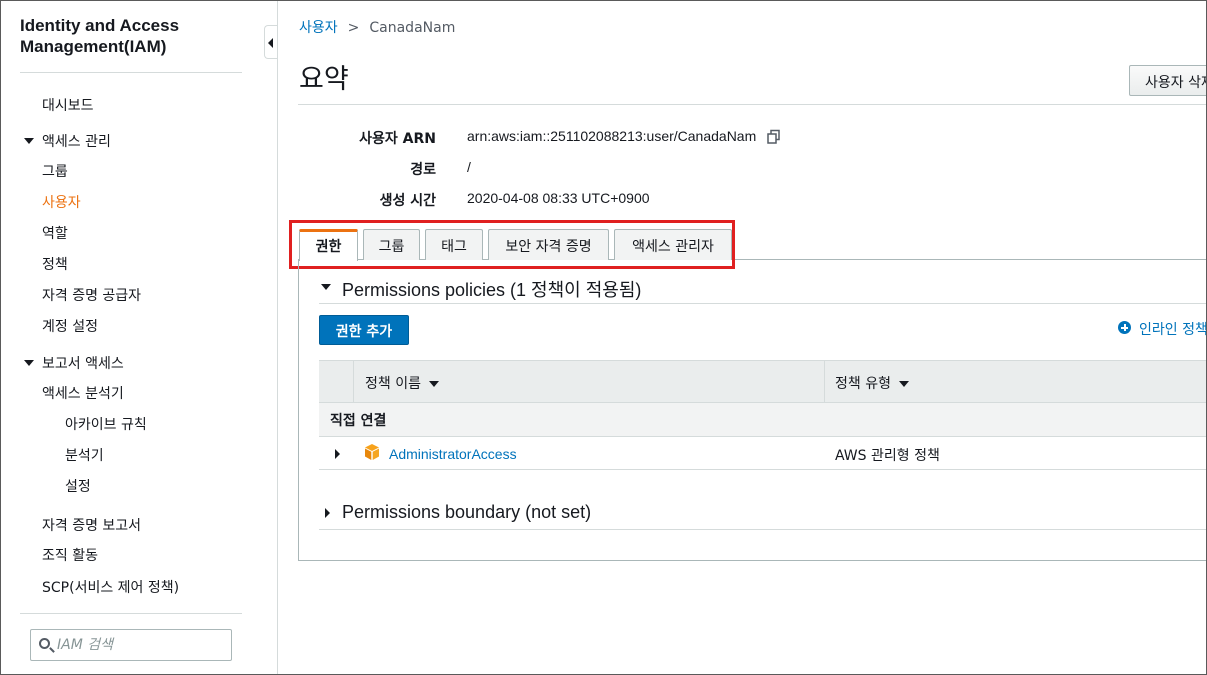 Image resolution: width=1207 pixels, height=675 pixels. What do you see at coordinates (558, 198) in the screenshot?
I see `creation-time-value: 2020-04-08 08:33 UTC+0900` at bounding box center [558, 198].